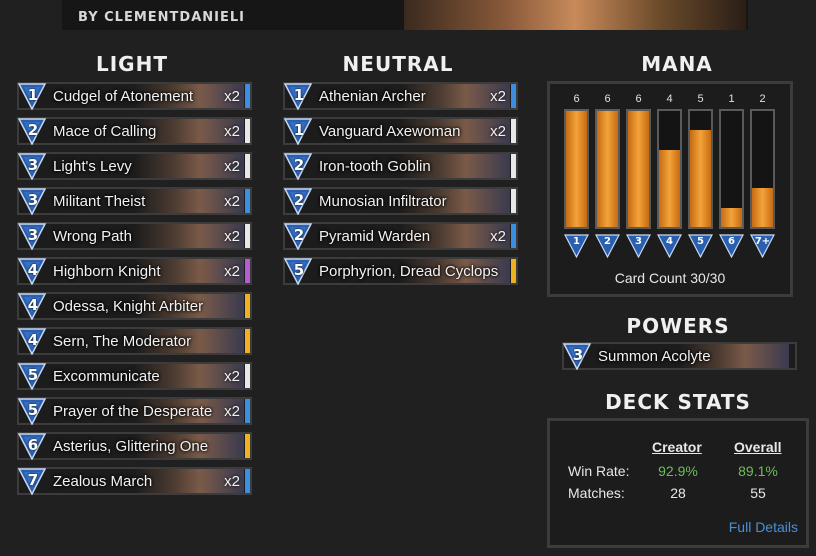 This screenshot has height=556, width=816. Describe the element at coordinates (700, 99) in the screenshot. I see `mana-bar-count: 5` at that location.